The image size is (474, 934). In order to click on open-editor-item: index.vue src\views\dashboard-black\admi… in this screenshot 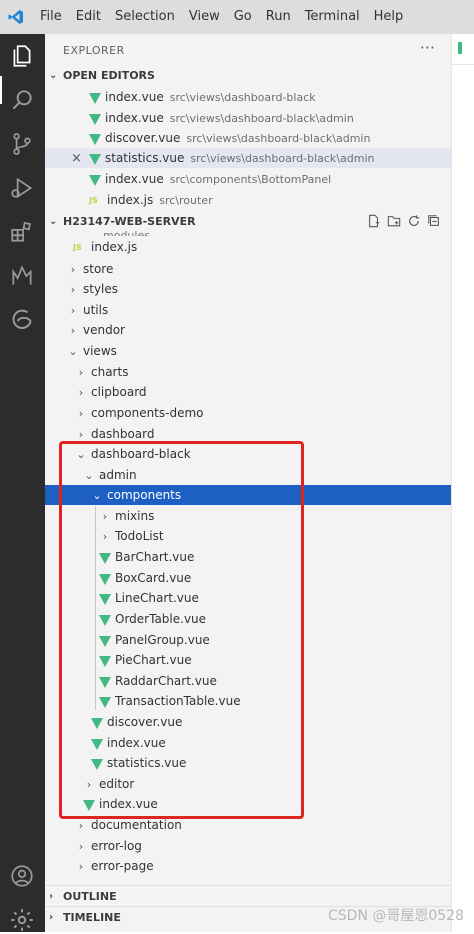, I will do `click(248, 118)`.